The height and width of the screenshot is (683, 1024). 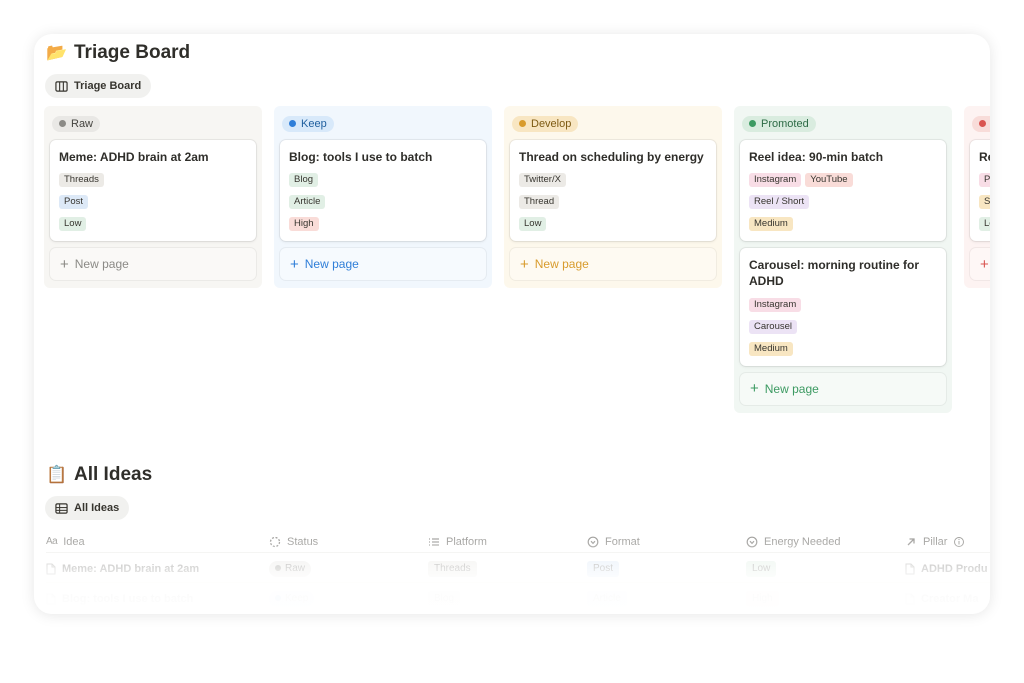 What do you see at coordinates (613, 123) in the screenshot?
I see `column-header: Develop` at bounding box center [613, 123].